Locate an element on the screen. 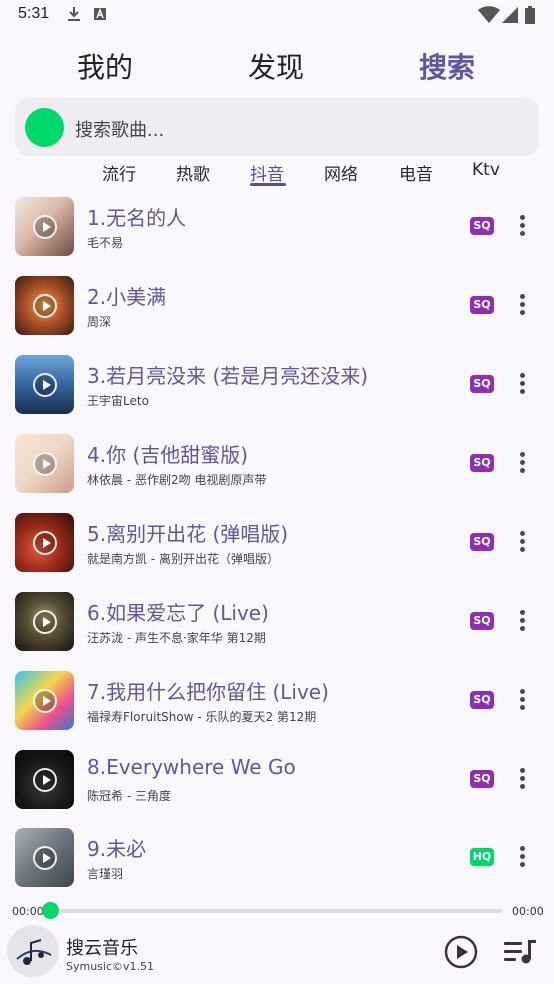 Image resolution: width=554 pixels, height=984 pixels. total-time: 00:00 is located at coordinates (528, 911).